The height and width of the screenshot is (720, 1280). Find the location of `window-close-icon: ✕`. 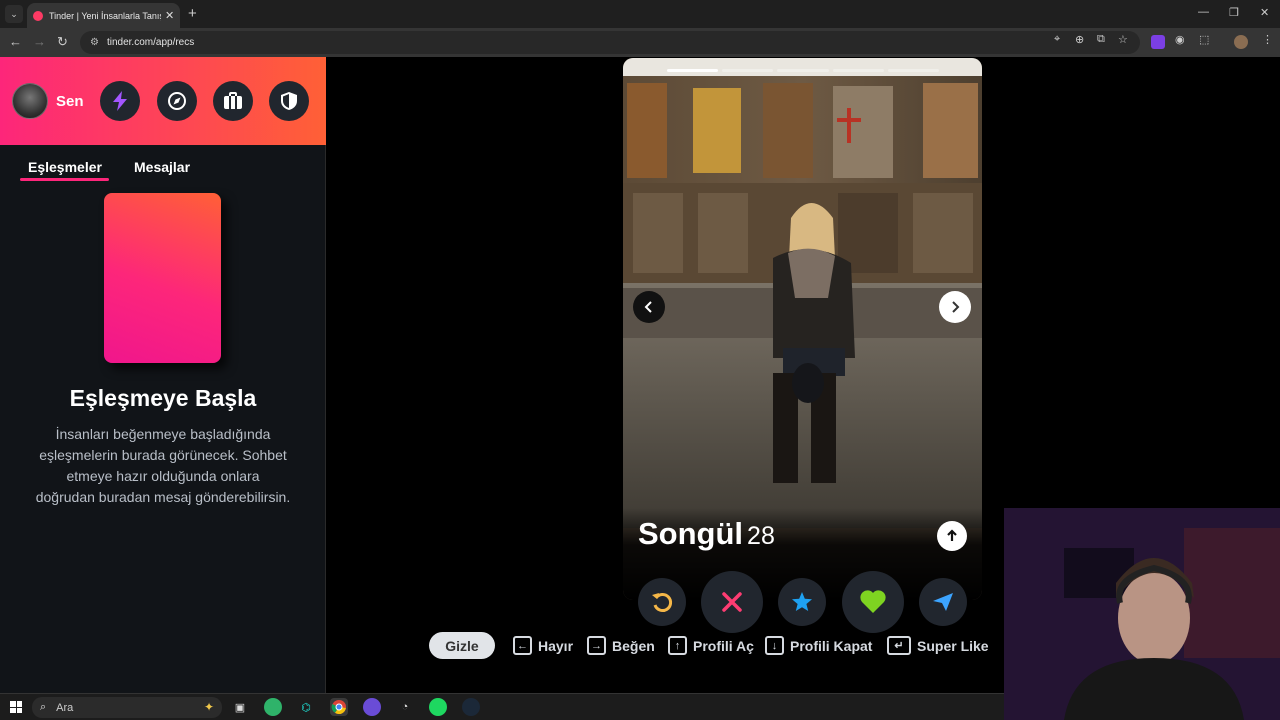

window-close-icon: ✕ is located at coordinates (1264, 12).